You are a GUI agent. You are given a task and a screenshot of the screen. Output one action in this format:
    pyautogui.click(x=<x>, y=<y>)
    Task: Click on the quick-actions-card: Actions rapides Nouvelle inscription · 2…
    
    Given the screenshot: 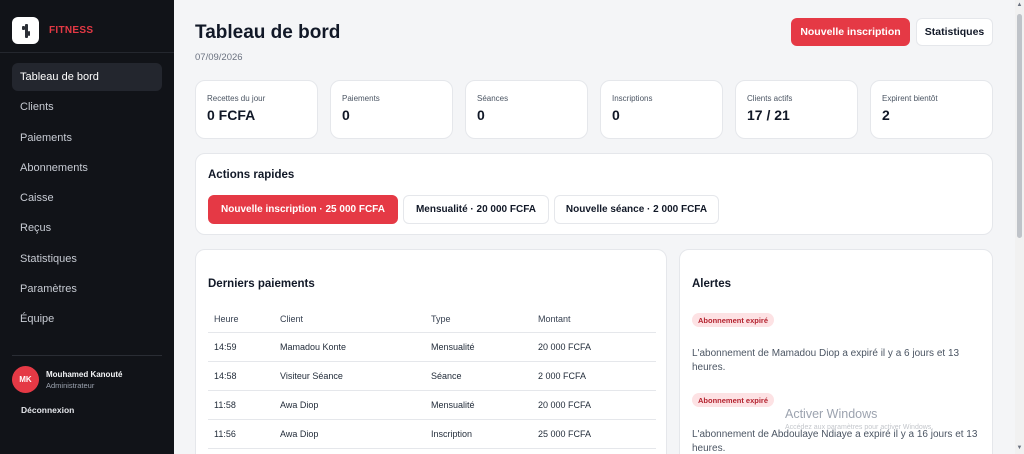 What is the action you would take?
    pyautogui.click(x=594, y=194)
    